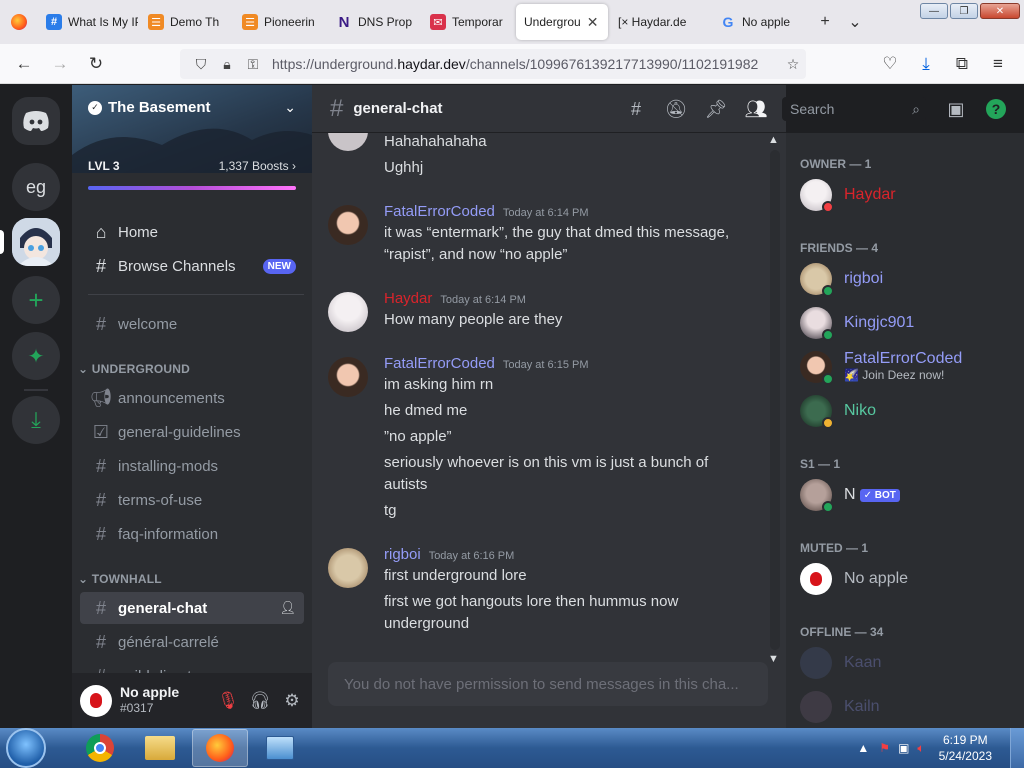 This screenshot has width=1024, height=768. What do you see at coordinates (156, 22) in the screenshot?
I see `tab-favicon: ☰` at bounding box center [156, 22].